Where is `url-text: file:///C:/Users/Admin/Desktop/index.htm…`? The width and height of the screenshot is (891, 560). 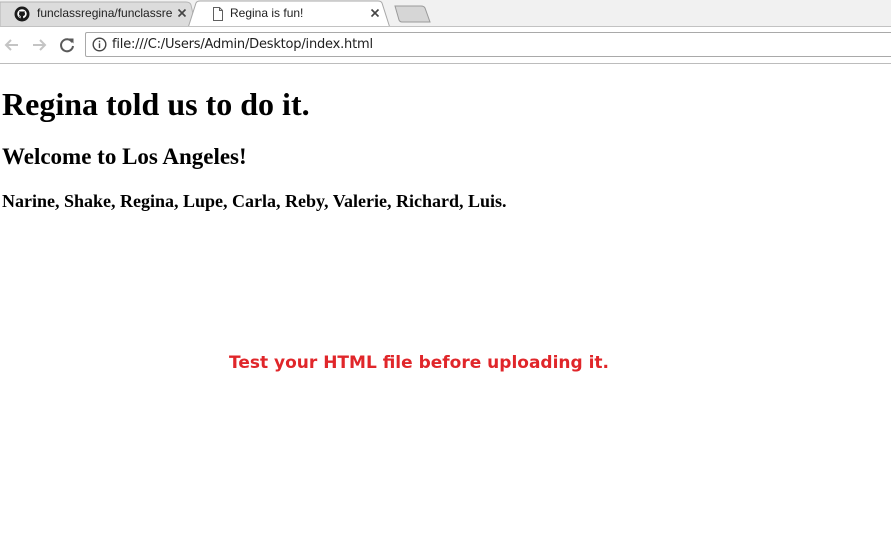
url-text: file:///C:/Users/Admin/Desktop/index.htm… is located at coordinates (242, 44).